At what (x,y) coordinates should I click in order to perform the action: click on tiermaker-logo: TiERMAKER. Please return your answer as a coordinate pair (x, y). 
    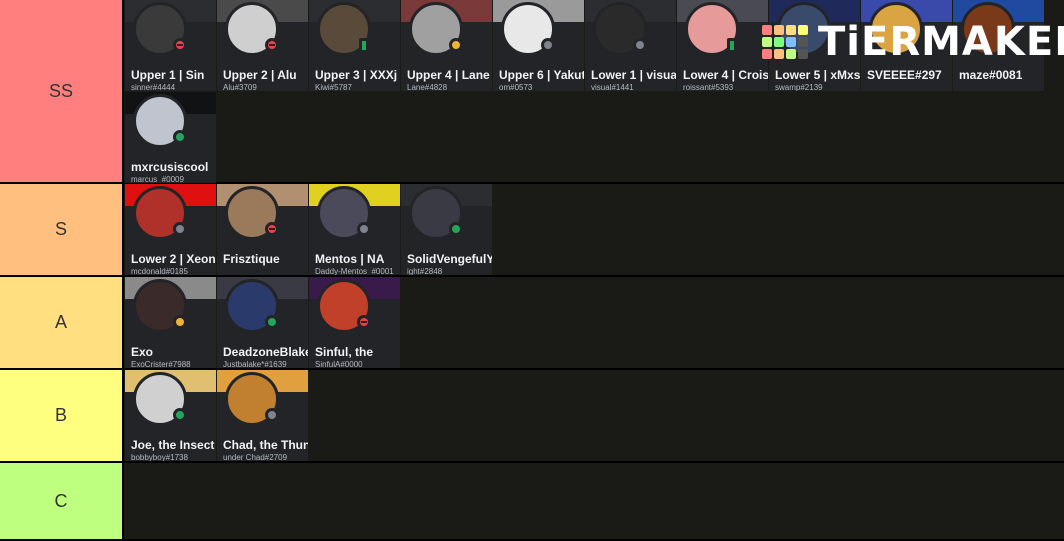
    Looking at the image, I should click on (913, 42).